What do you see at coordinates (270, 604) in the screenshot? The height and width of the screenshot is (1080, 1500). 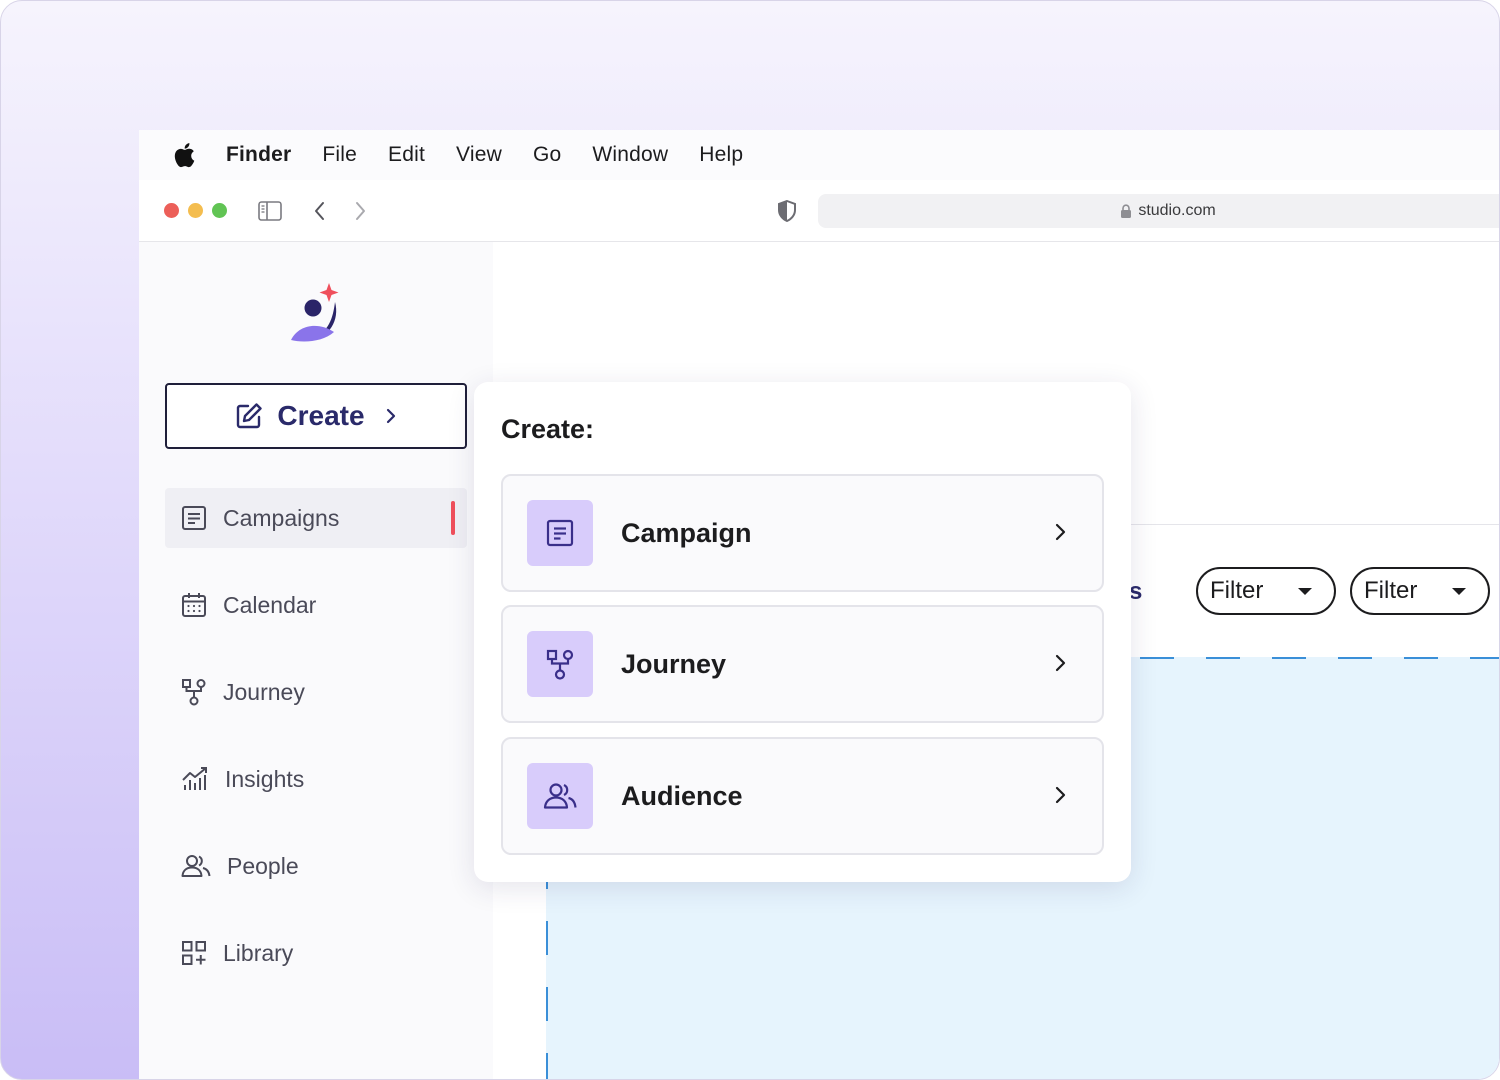 I see `sidebar-item-label: Calendar` at bounding box center [270, 604].